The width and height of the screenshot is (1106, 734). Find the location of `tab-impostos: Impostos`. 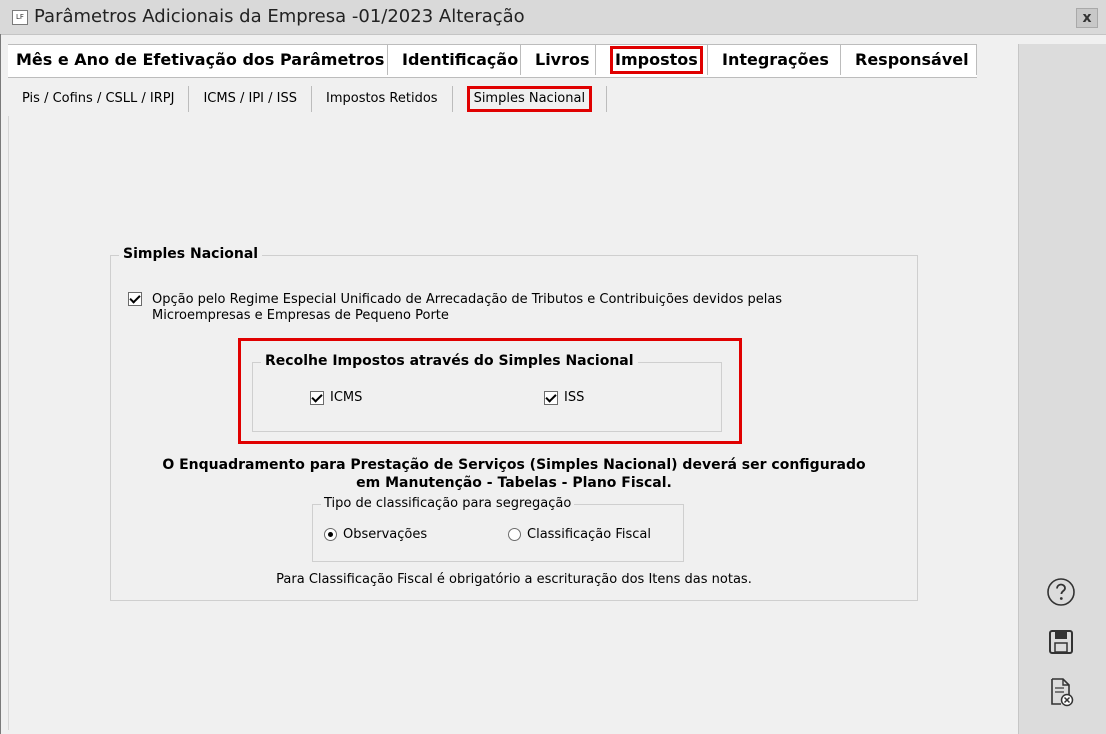

tab-impostos: Impostos is located at coordinates (652, 60).